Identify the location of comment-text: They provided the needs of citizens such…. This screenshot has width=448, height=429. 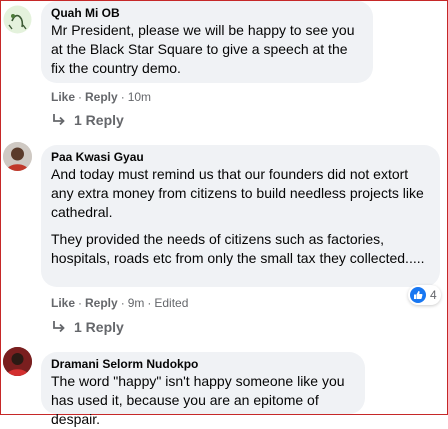
(238, 248).